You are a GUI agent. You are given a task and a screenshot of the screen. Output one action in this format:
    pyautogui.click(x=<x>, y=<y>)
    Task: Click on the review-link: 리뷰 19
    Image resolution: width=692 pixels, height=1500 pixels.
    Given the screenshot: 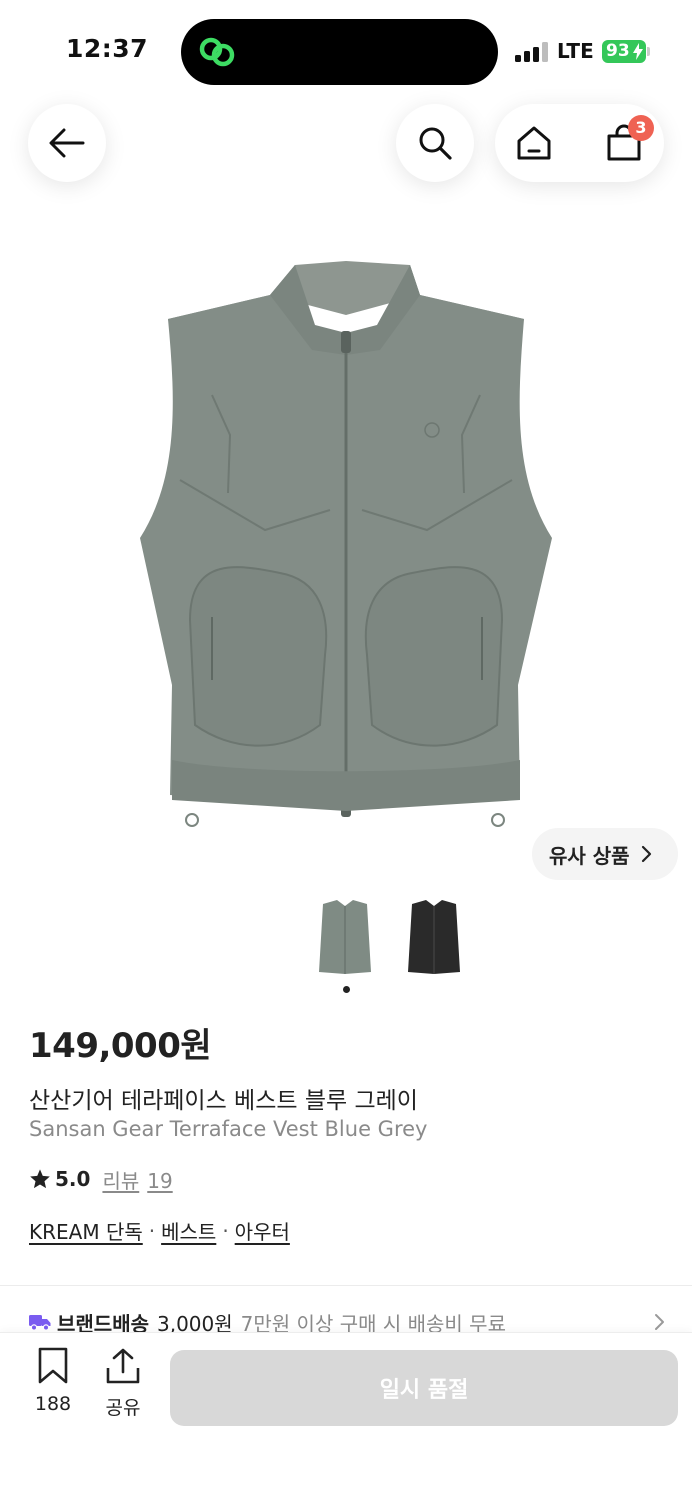 What is the action you would take?
    pyautogui.click(x=137, y=1179)
    